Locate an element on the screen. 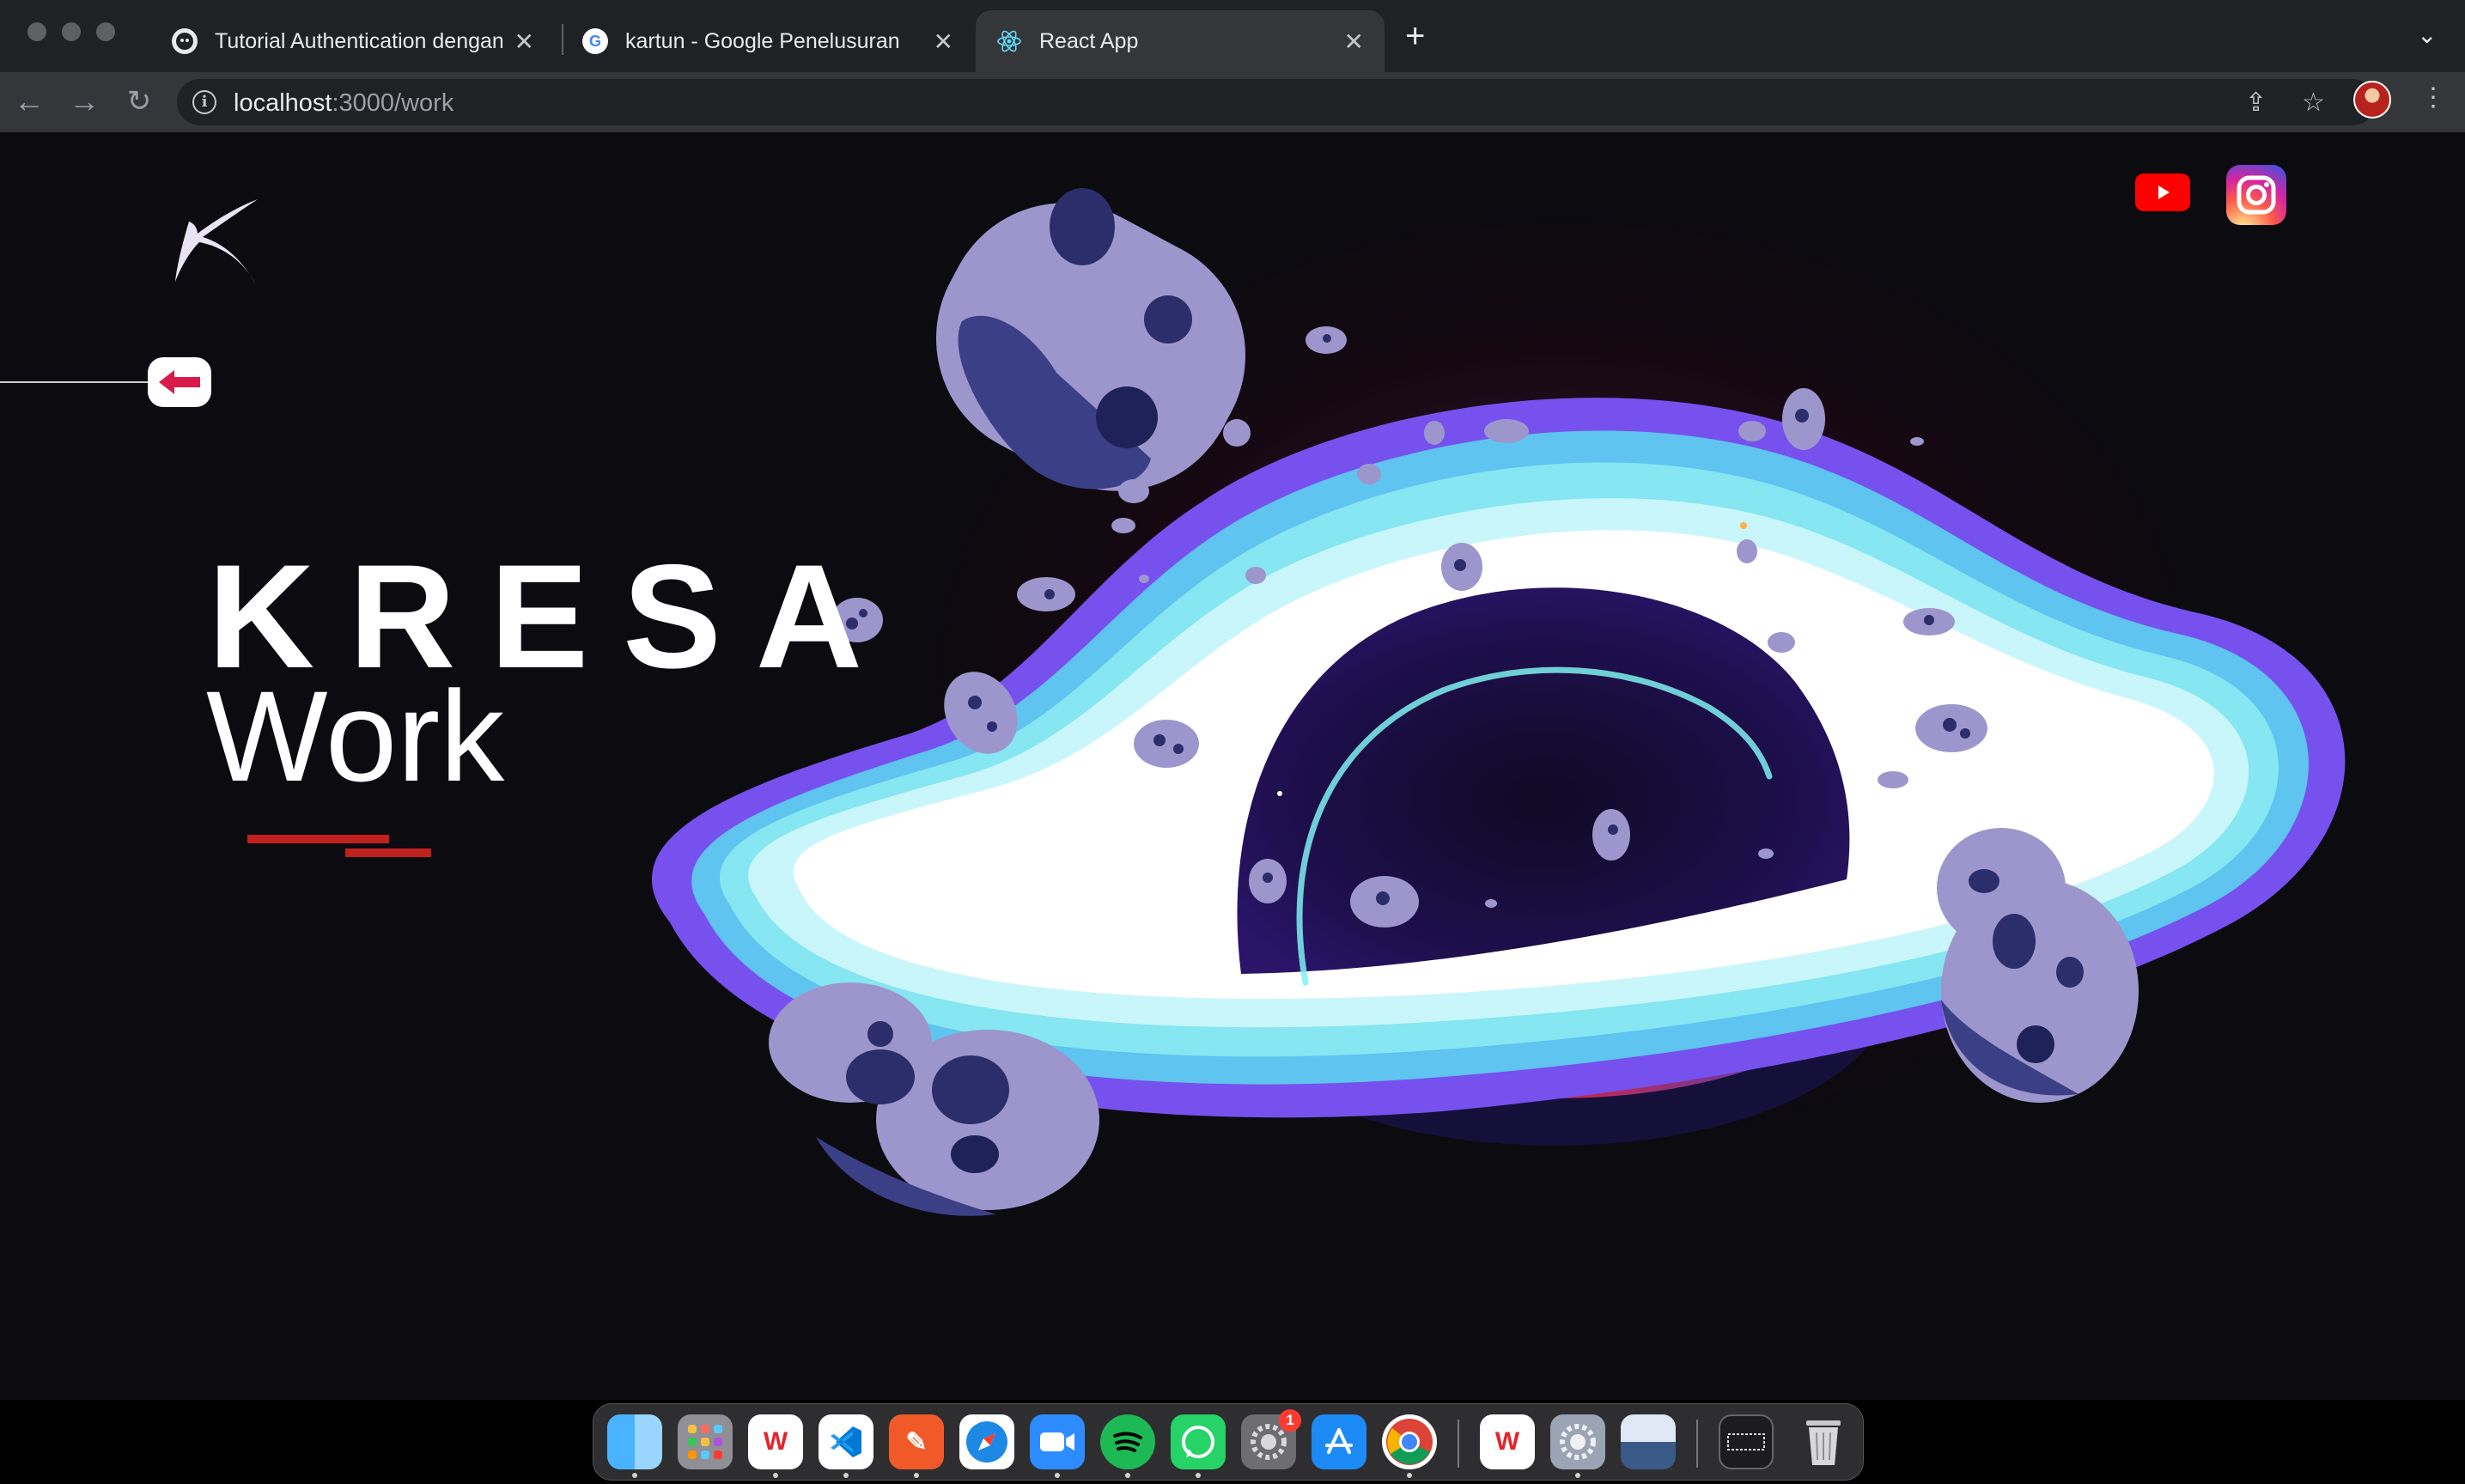 The image size is (2465, 1484). window-minimize-control is located at coordinates (72, 32).